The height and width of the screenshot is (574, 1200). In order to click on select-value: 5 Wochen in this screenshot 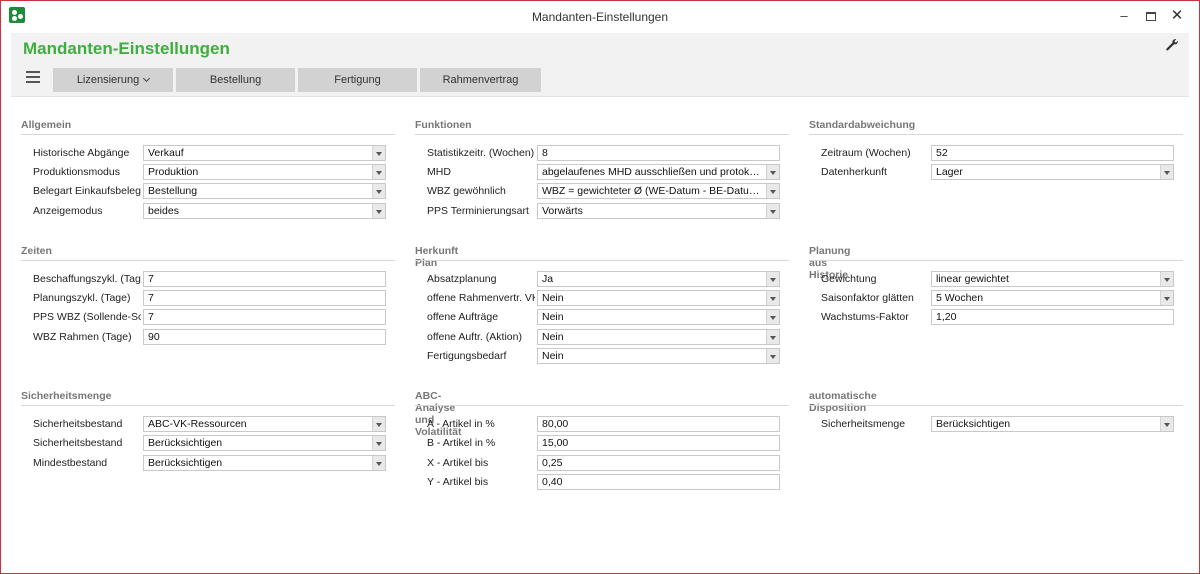, I will do `click(960, 298)`.